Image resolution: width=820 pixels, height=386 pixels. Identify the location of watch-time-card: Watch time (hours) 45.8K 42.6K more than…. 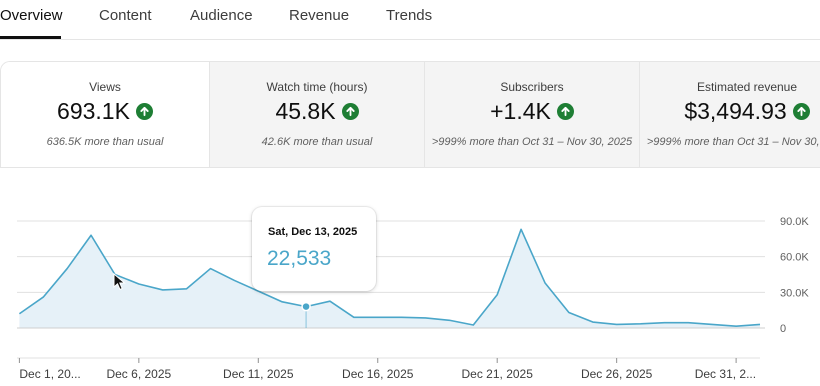
(316, 114).